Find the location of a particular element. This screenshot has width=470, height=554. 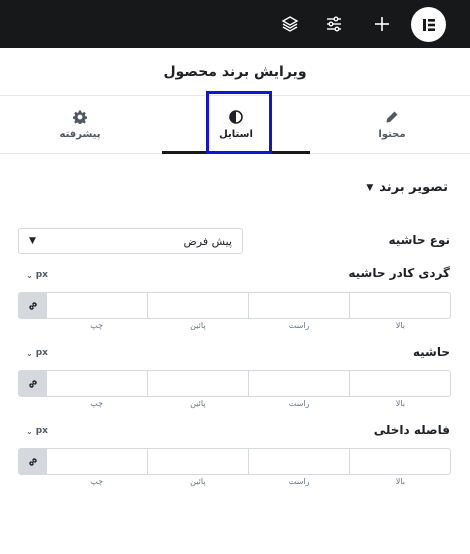

padding-unit: px is located at coordinates (41, 431).